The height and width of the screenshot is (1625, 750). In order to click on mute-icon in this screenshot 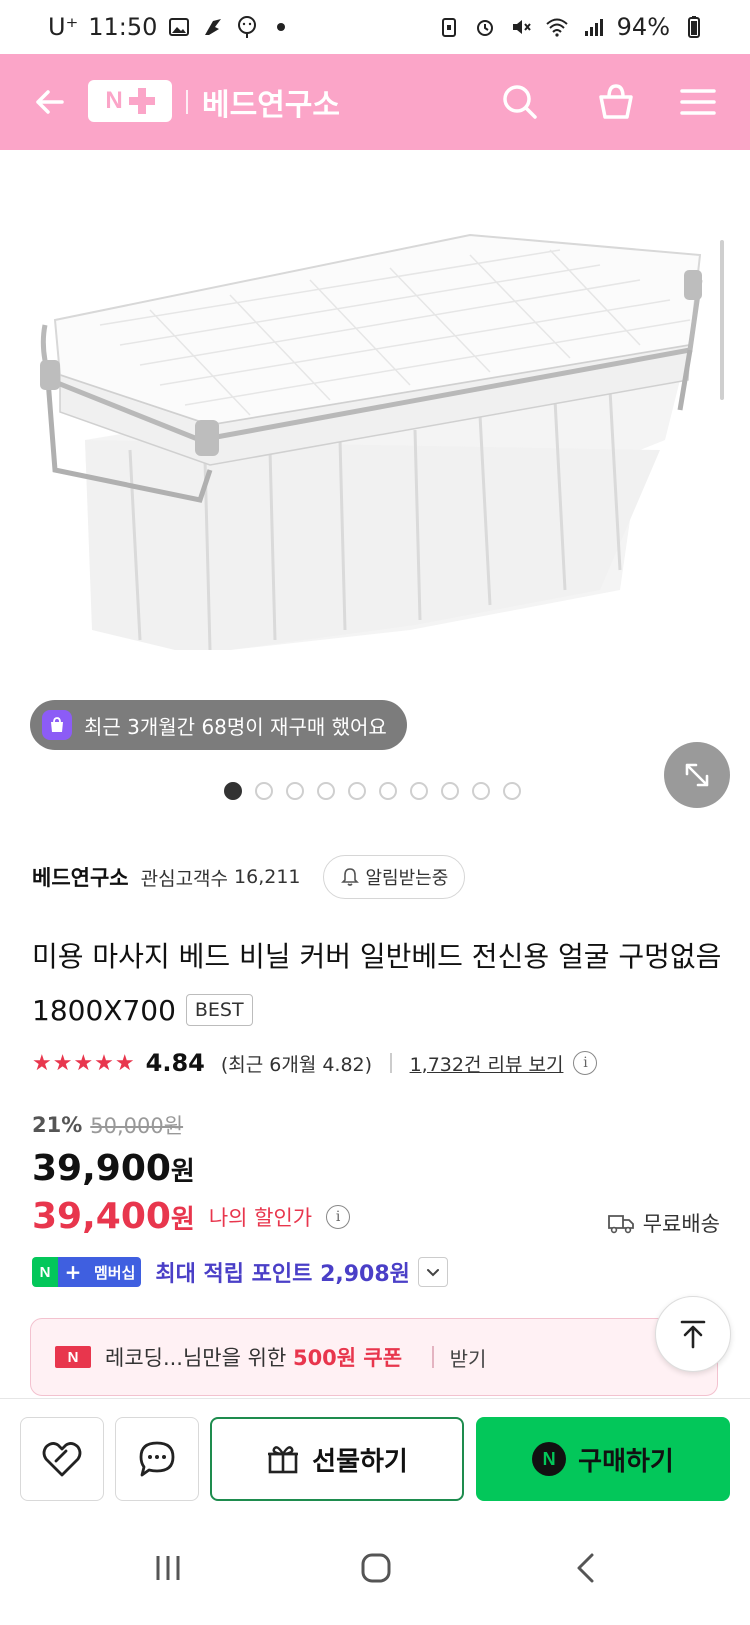, I will do `click(521, 27)`.